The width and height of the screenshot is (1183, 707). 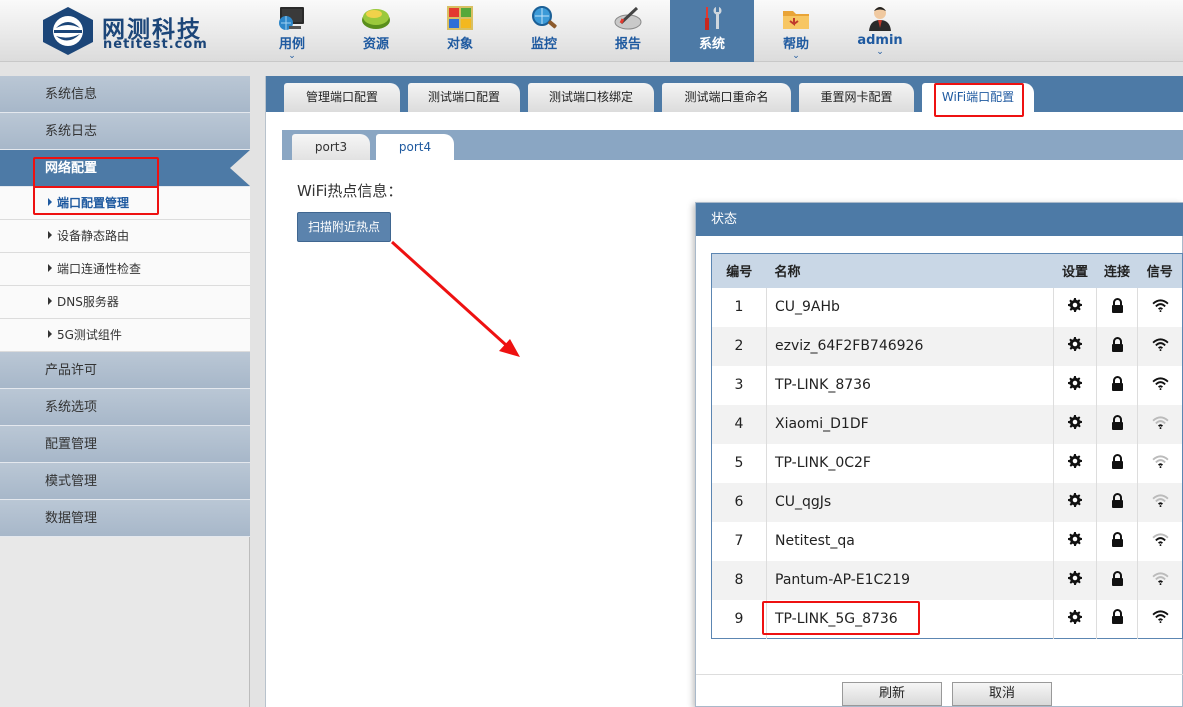 I want to click on row-number: 3, so click(x=739, y=385).